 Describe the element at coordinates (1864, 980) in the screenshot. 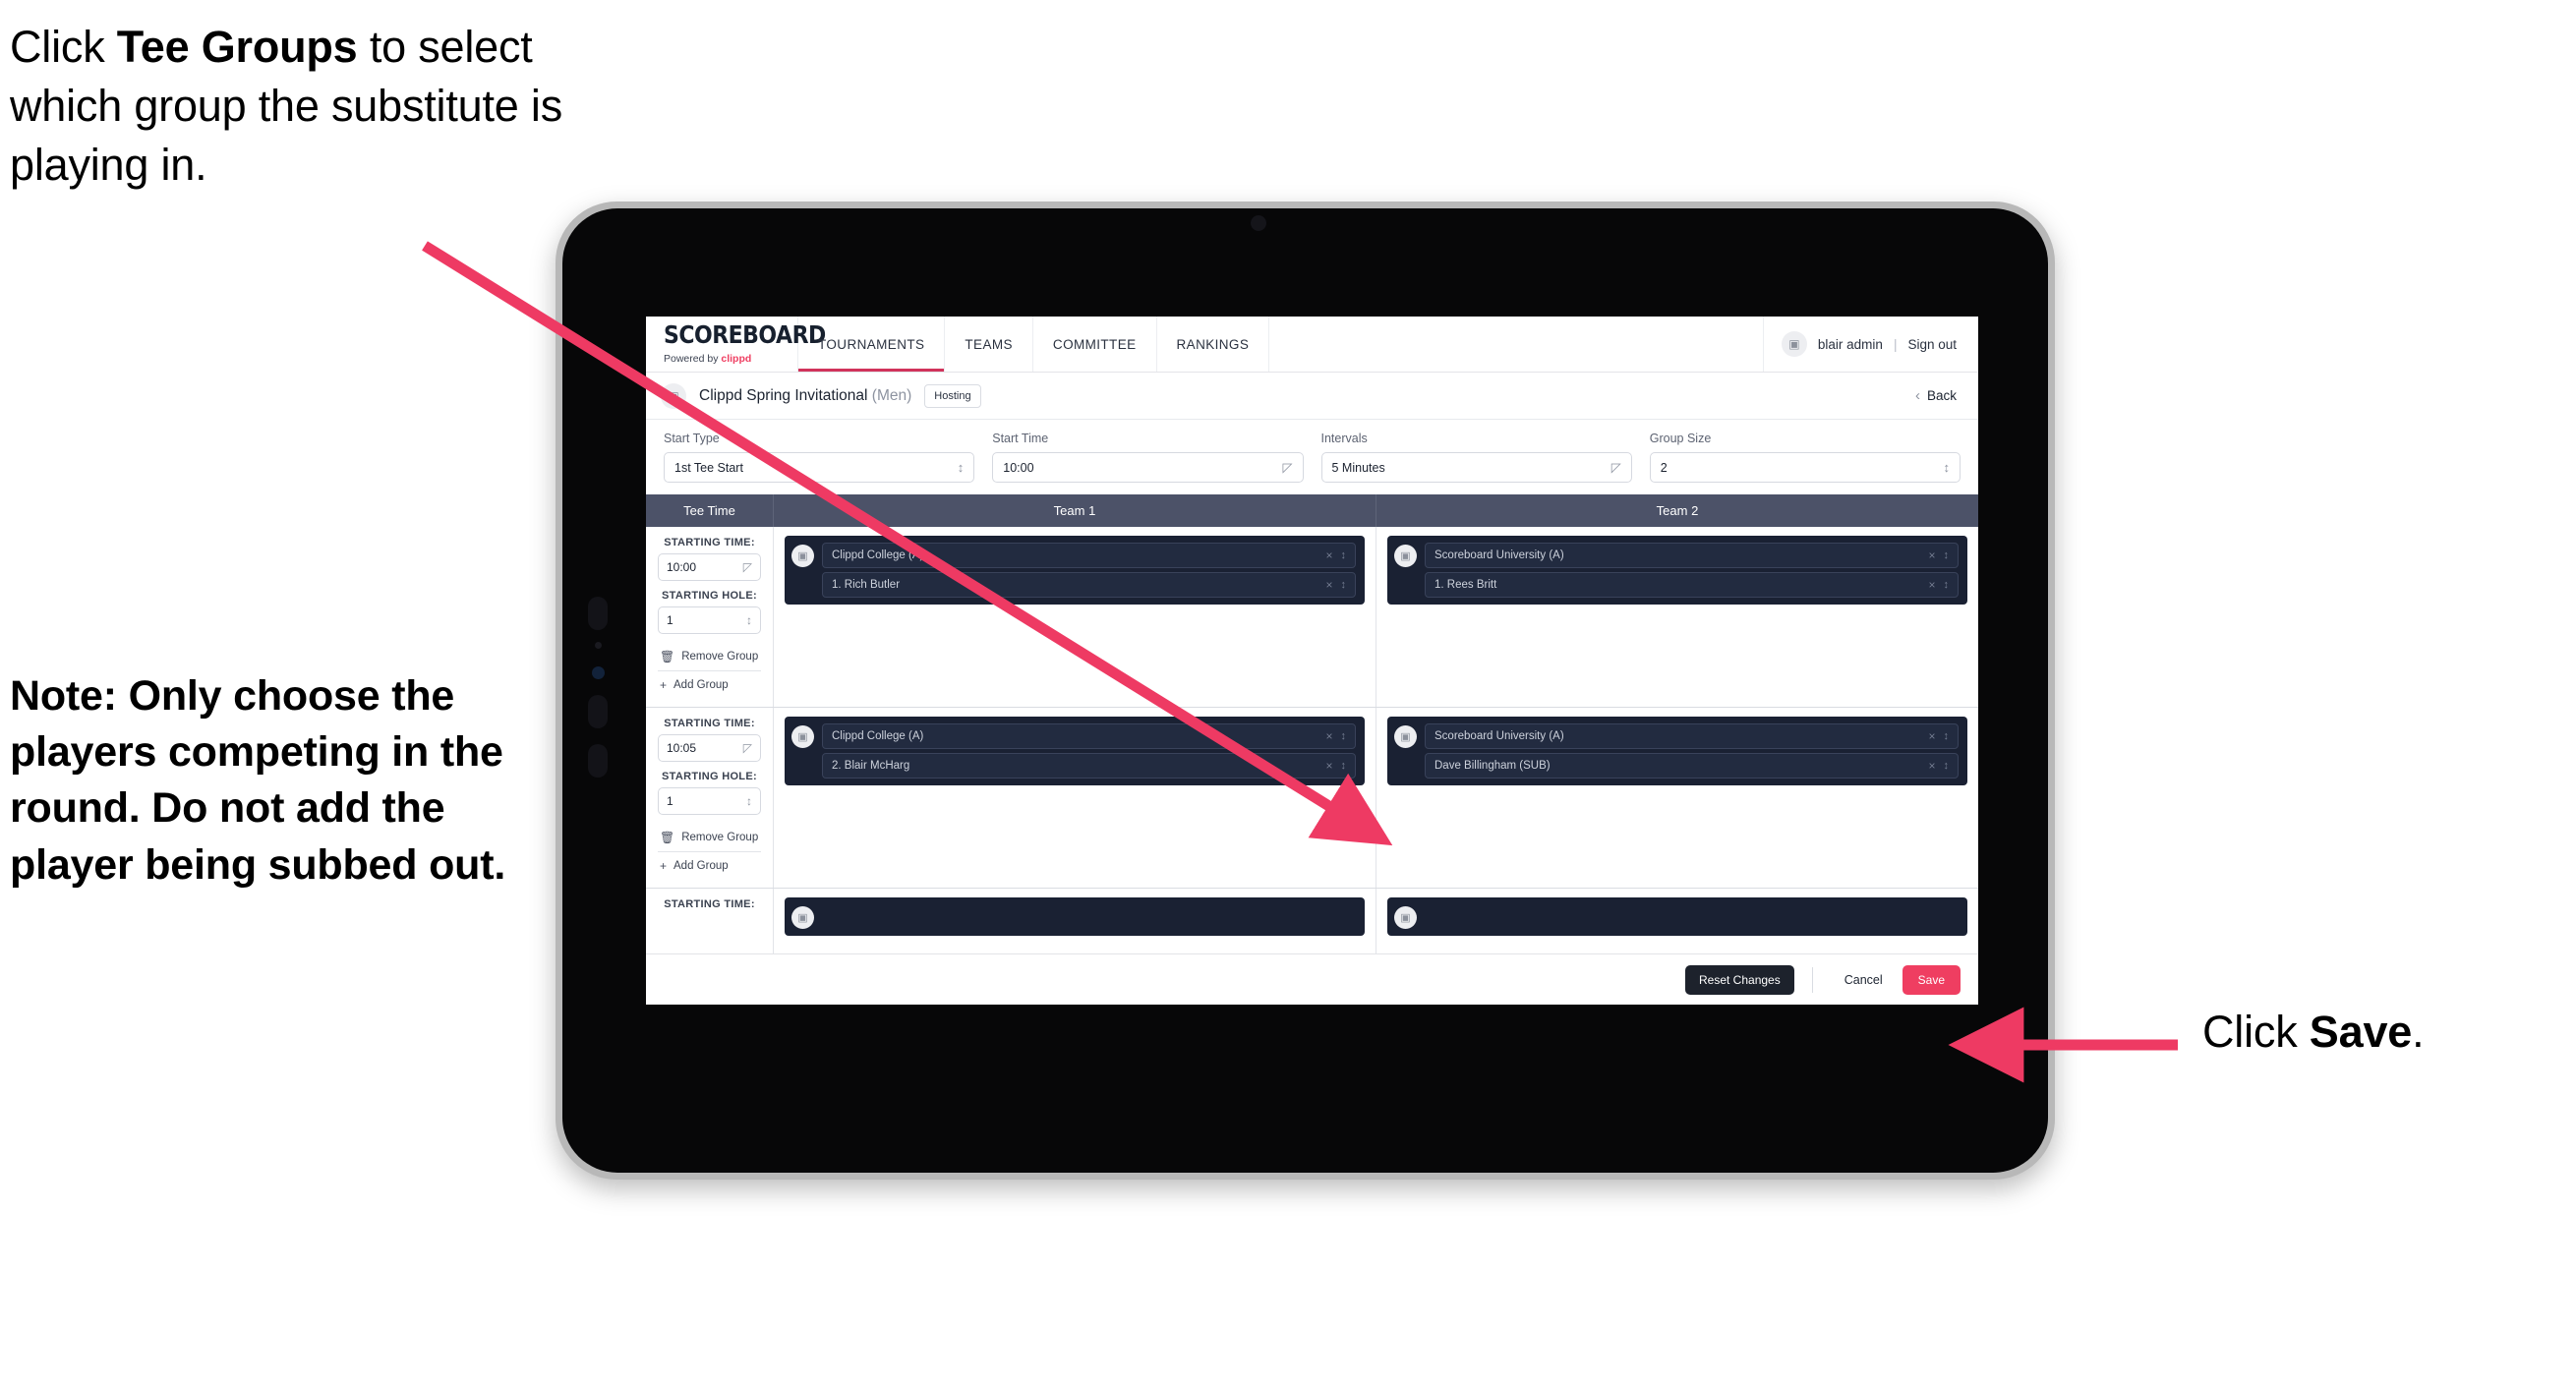

I see `cancel-button: Cancel` at that location.